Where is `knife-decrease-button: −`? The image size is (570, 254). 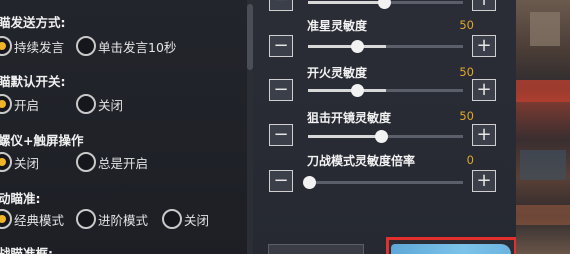 knife-decrease-button: − is located at coordinates (281, 181).